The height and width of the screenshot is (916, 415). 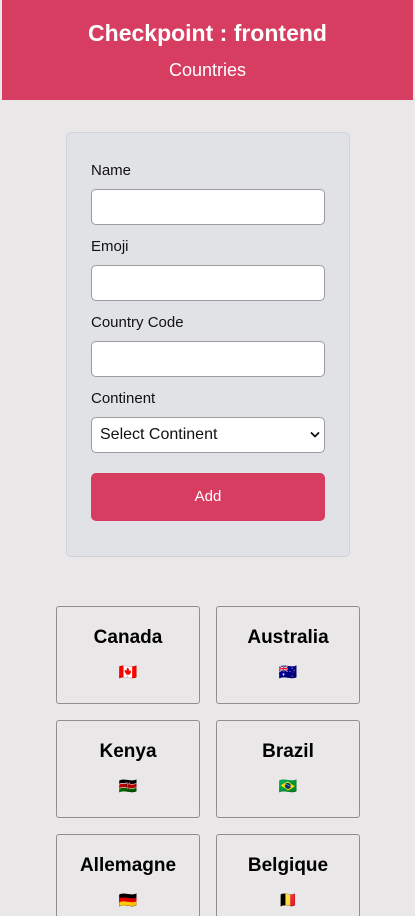 What do you see at coordinates (288, 672) in the screenshot?
I see `country-flag: 🇦🇺` at bounding box center [288, 672].